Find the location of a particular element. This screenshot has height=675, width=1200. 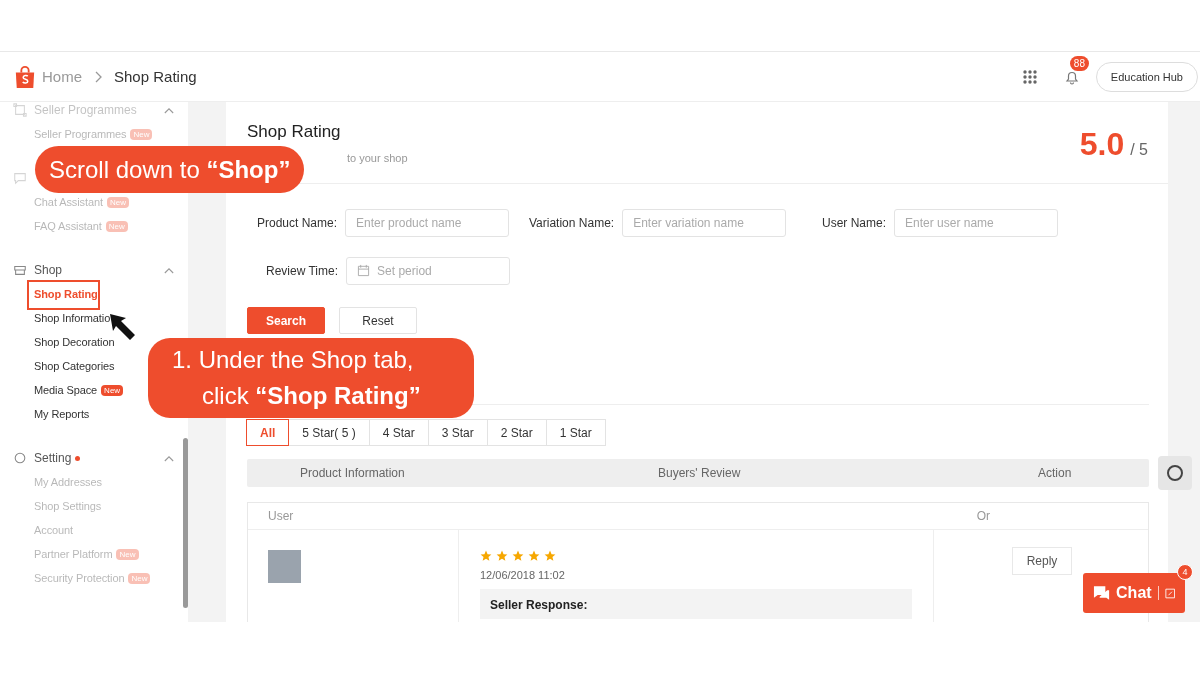

page-subtitle: to your shop is located at coordinates (377, 158).